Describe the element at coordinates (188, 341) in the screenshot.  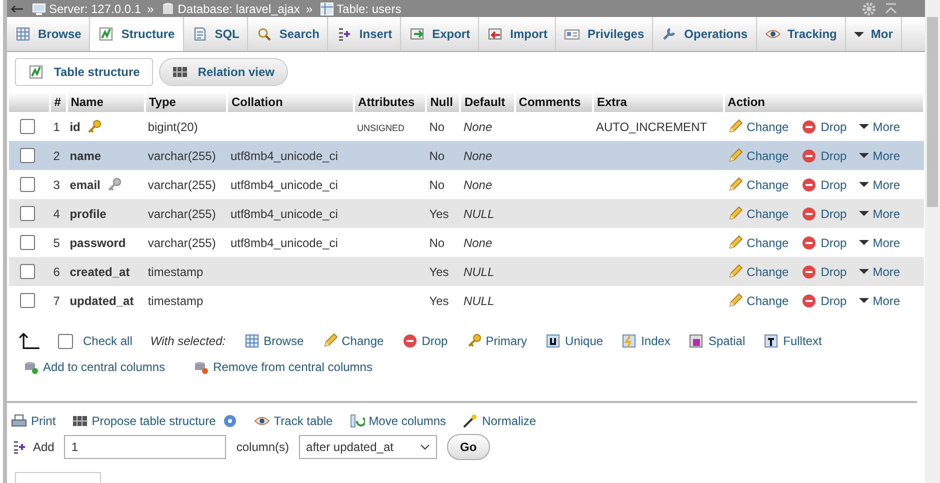
I see `with-selected-label: With selected:` at that location.